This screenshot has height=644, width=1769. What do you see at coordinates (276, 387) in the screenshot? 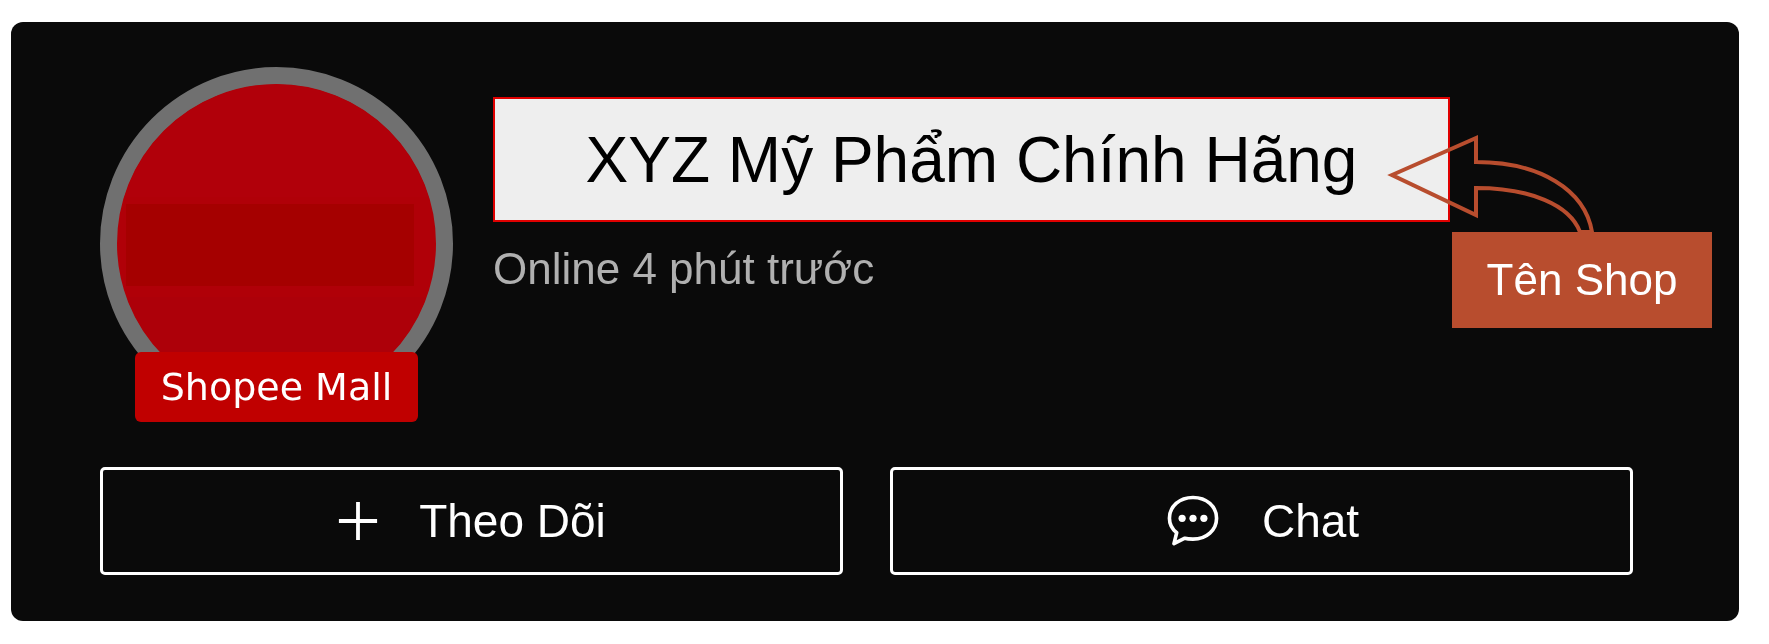
I see `mall-badge: Shopee Mall` at bounding box center [276, 387].